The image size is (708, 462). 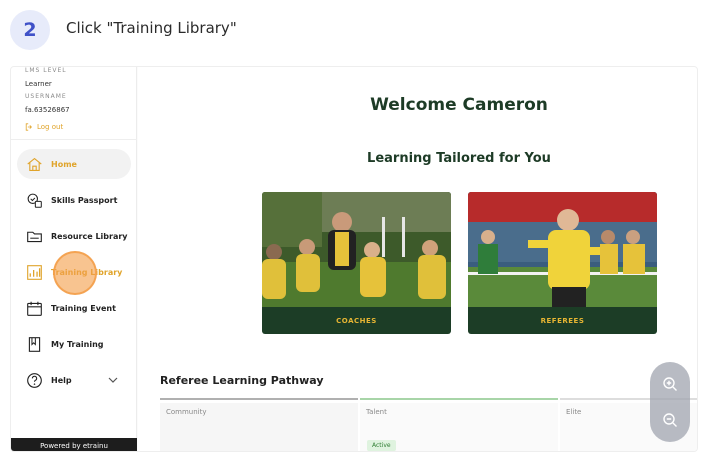 I want to click on zoom-in-icon, so click(x=670, y=384).